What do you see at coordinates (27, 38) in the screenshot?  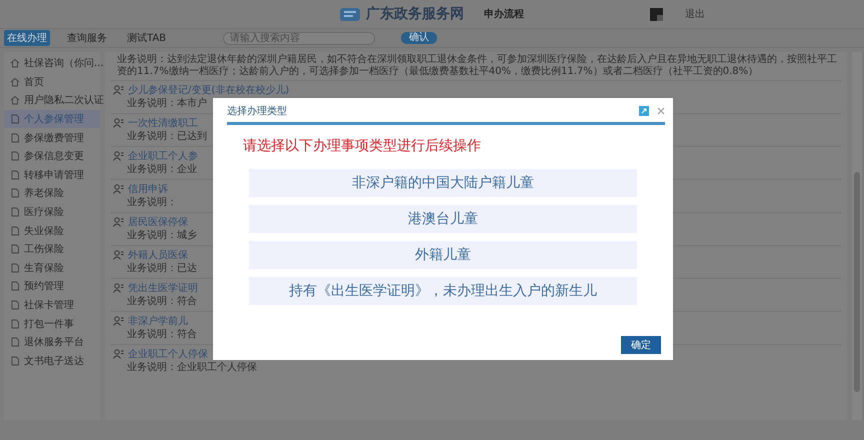 I see `tab: 在线办理` at bounding box center [27, 38].